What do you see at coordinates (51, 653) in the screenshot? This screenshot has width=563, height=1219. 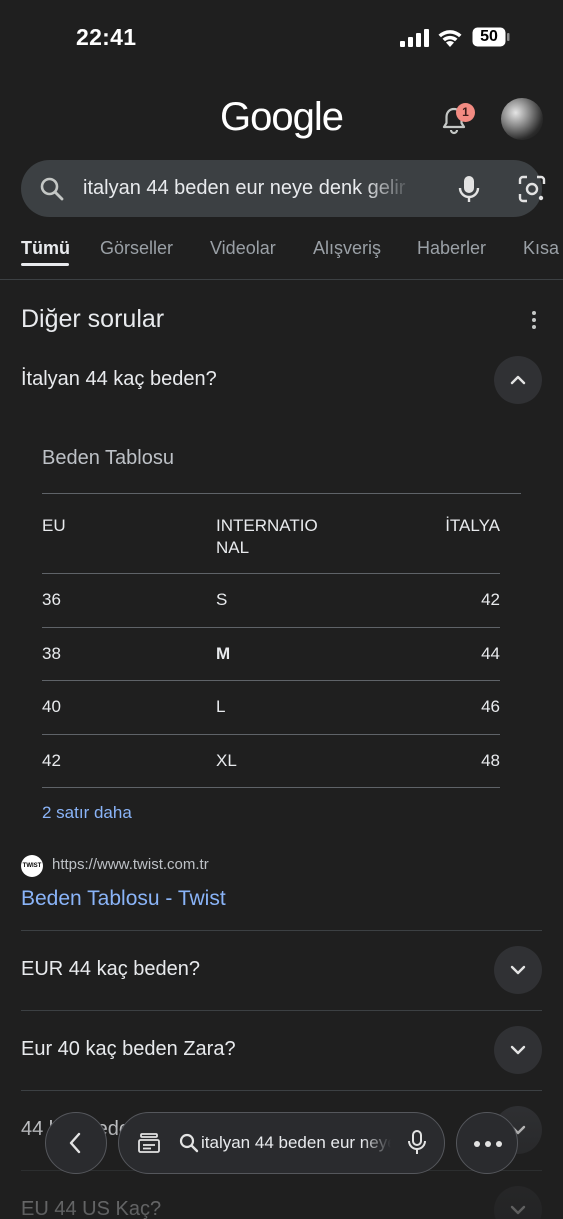 I see `table-cell: 38` at bounding box center [51, 653].